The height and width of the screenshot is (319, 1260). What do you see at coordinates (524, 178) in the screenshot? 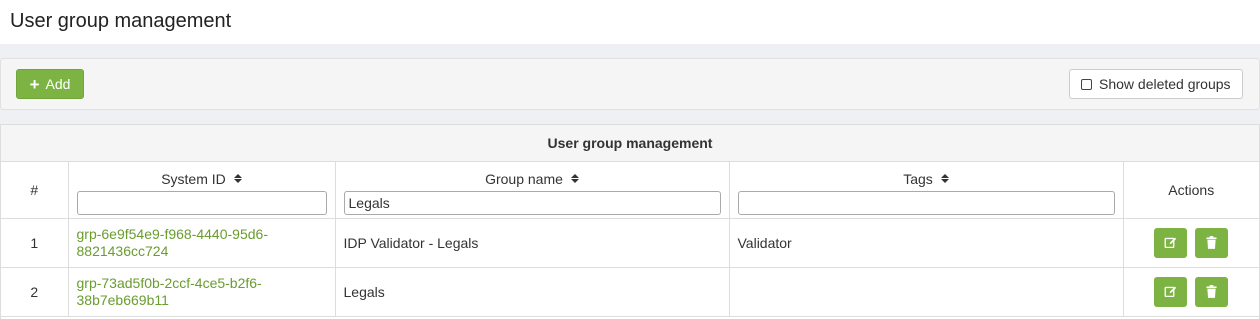
I see `column-label-group-name: Group name` at bounding box center [524, 178].